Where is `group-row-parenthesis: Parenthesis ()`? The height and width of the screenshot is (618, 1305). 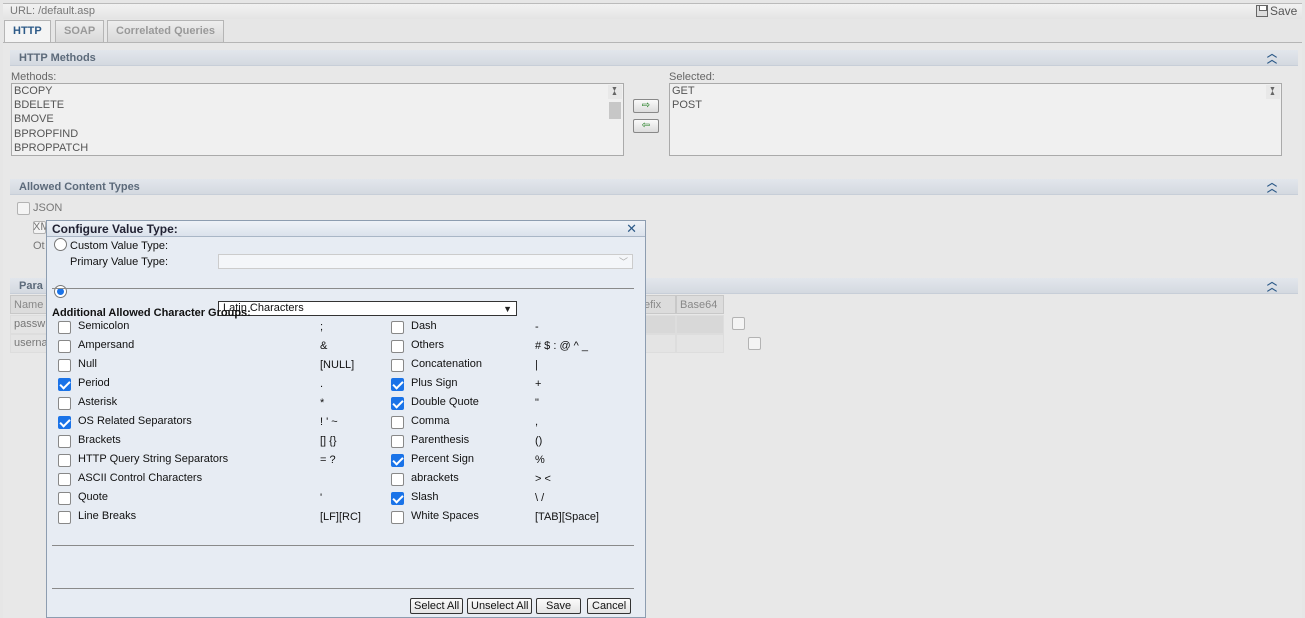
group-row-parenthesis: Parenthesis () is located at coordinates (342, 442).